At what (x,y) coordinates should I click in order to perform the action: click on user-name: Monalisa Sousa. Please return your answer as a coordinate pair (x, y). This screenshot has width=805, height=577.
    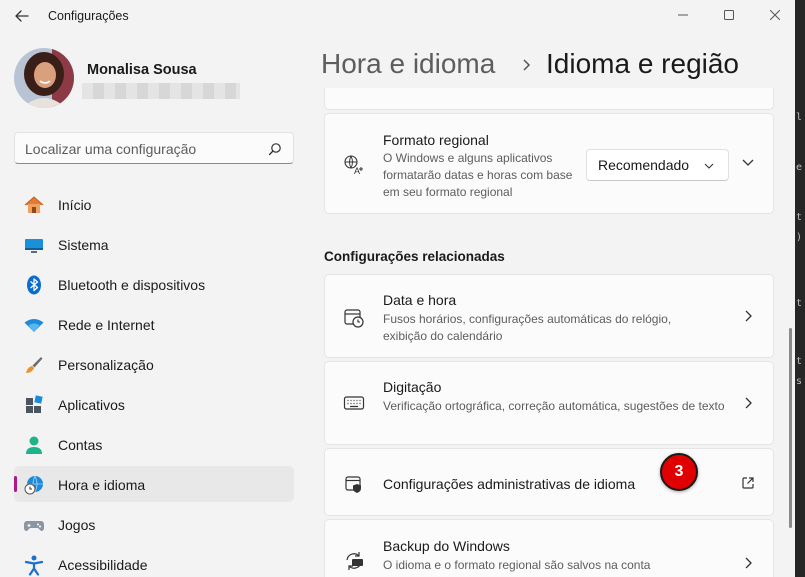
    Looking at the image, I should click on (142, 70).